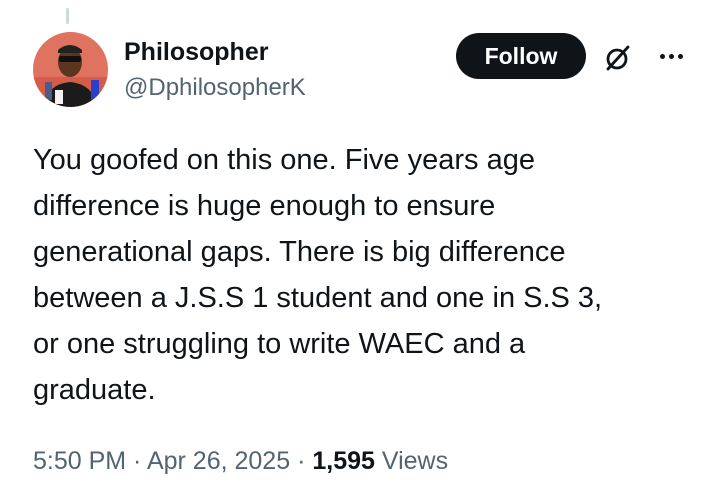  Describe the element at coordinates (79, 461) in the screenshot. I see `tweet-time: 5:50 PM` at that location.